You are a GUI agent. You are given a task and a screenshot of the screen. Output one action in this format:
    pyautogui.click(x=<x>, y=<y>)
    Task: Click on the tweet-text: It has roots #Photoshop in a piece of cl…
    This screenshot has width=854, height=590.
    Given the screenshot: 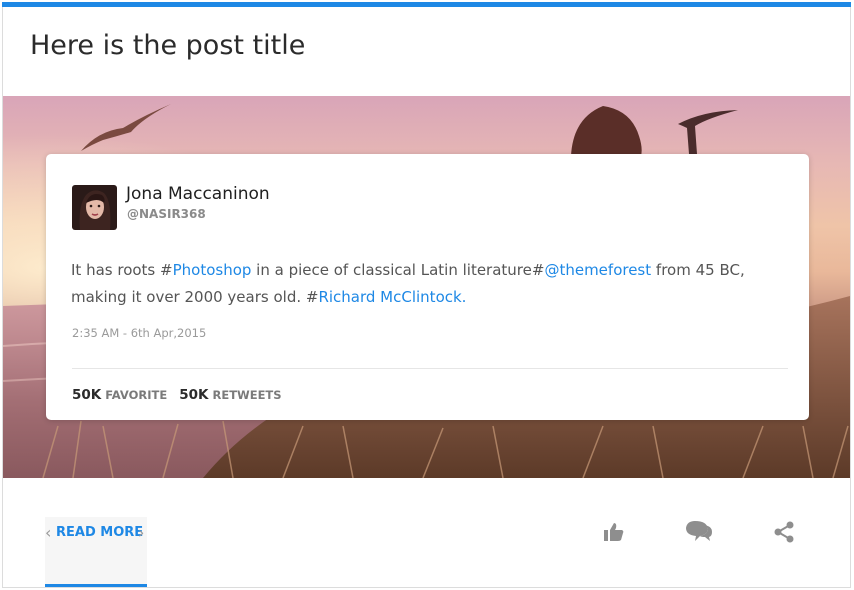 What is the action you would take?
    pyautogui.click(x=431, y=284)
    